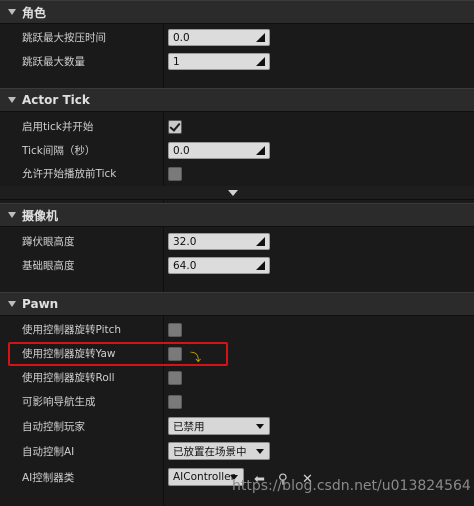  What do you see at coordinates (174, 62) in the screenshot?
I see `numeric-value: 1` at bounding box center [174, 62].